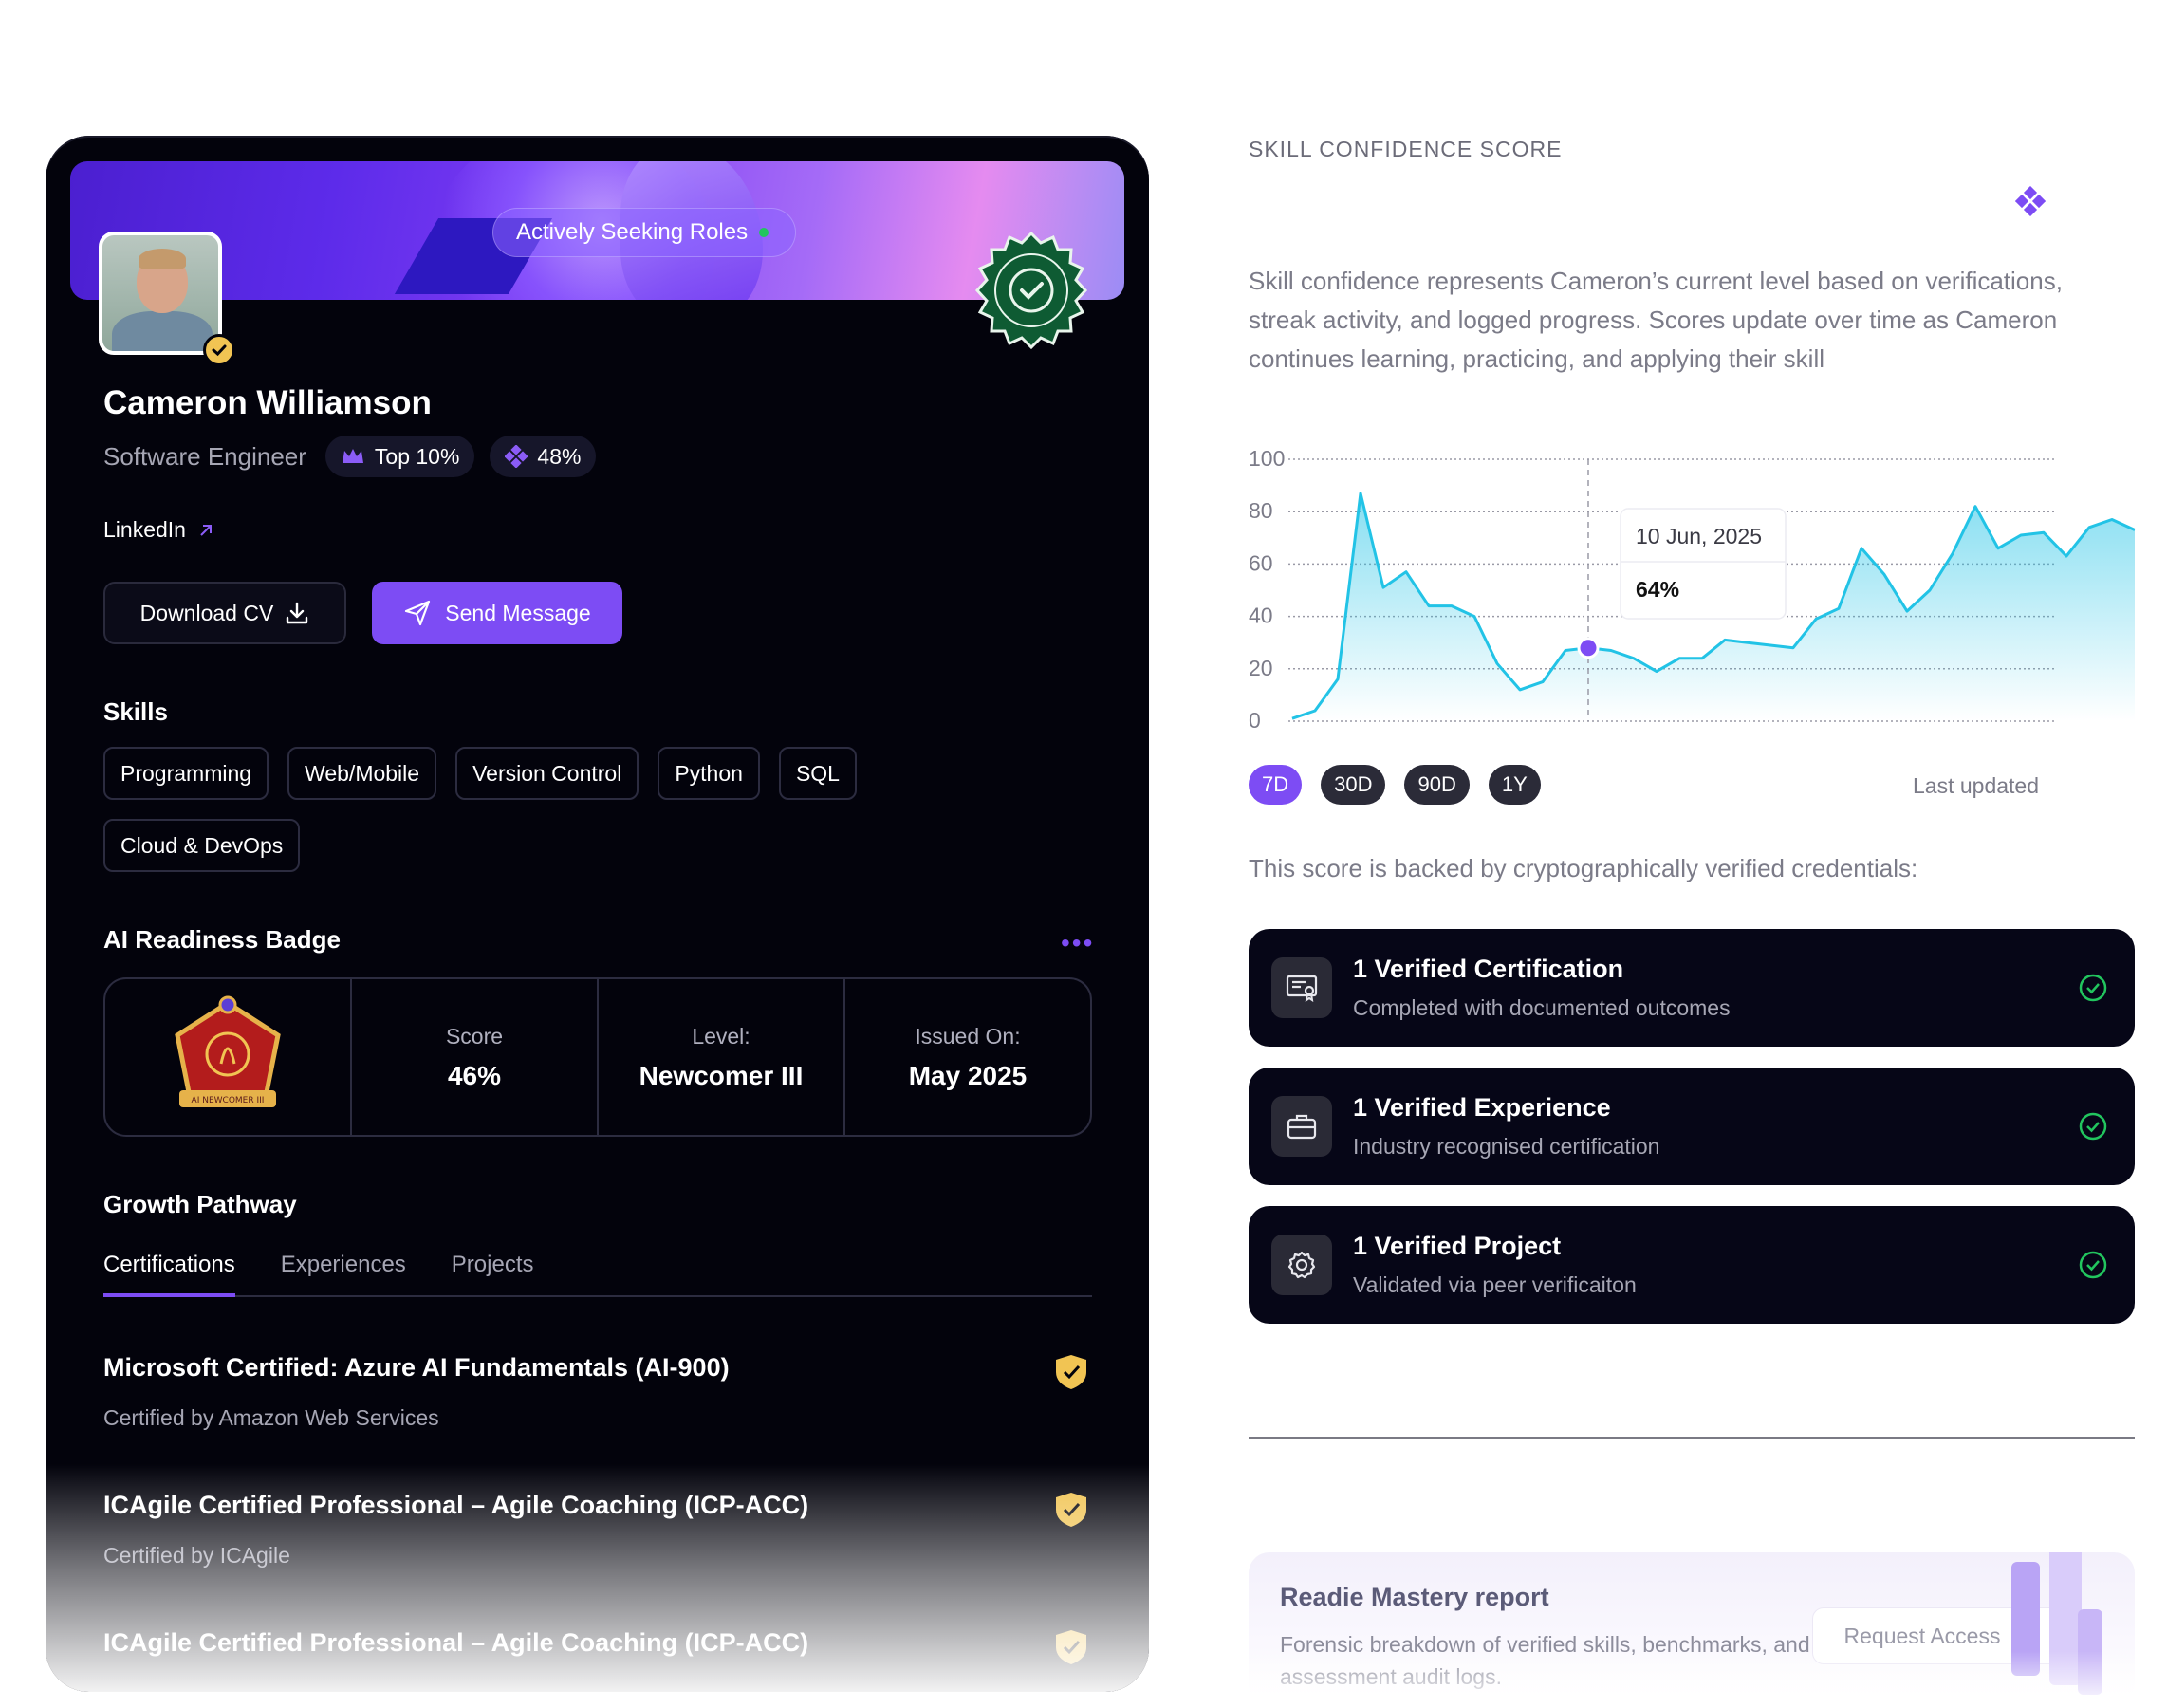 Image resolution: width=2167 pixels, height=1708 pixels. What do you see at coordinates (709, 773) in the screenshot?
I see `skill-chip: Python` at bounding box center [709, 773].